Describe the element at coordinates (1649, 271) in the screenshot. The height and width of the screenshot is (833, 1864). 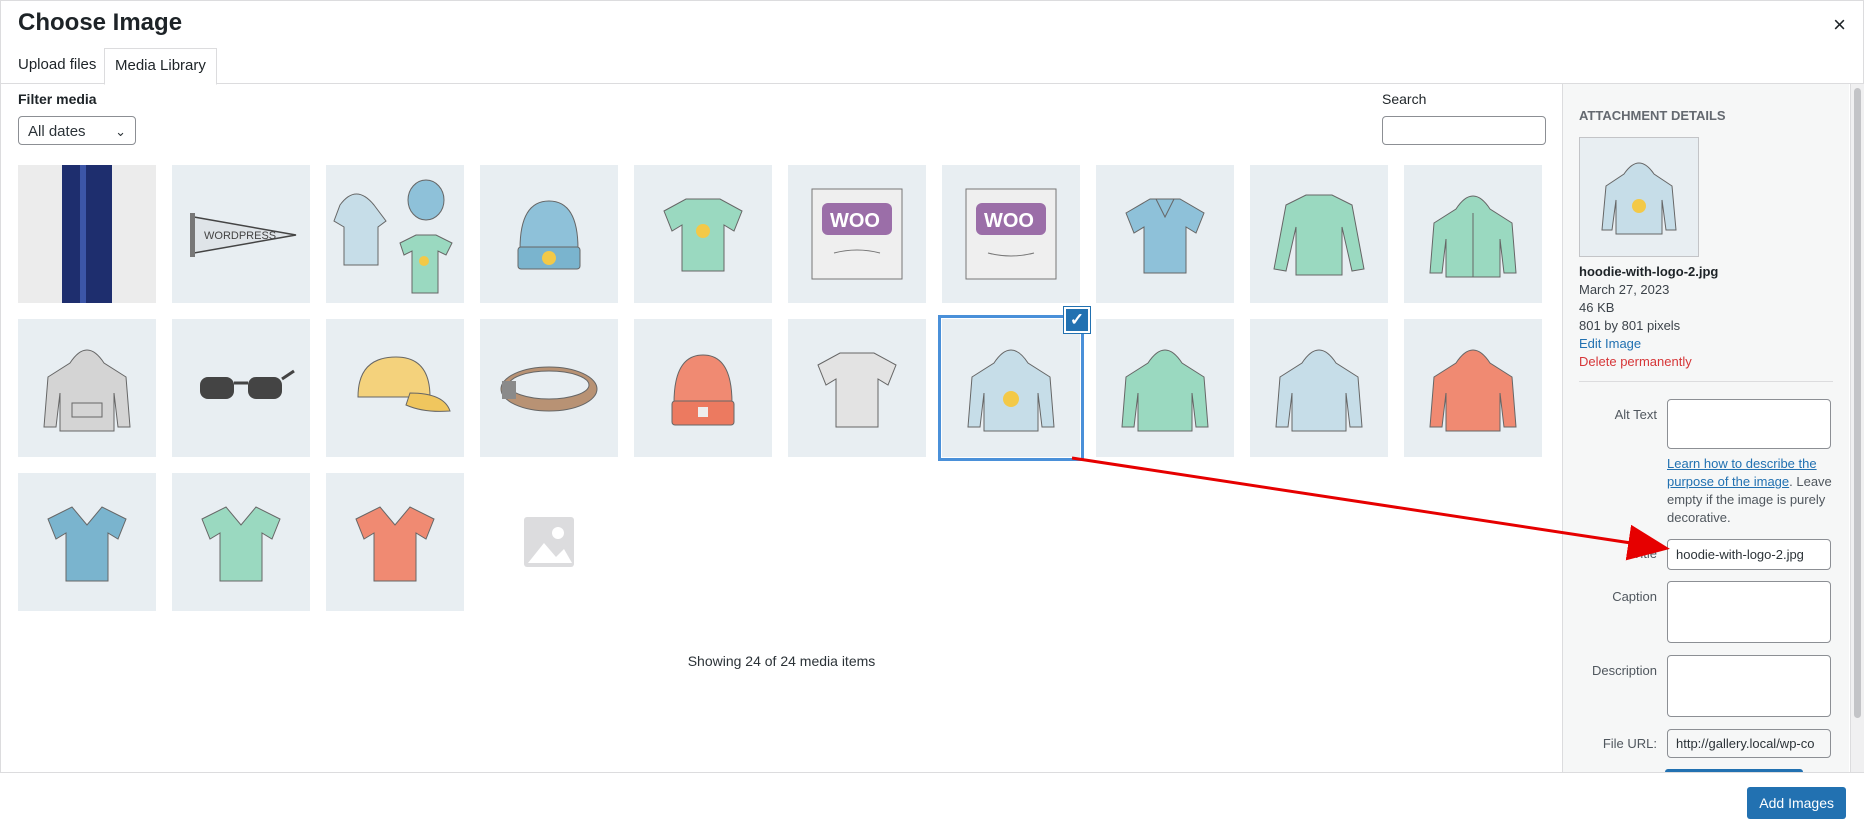
I see `attachment-filename: hoodie-with-logo-2.jpg` at that location.